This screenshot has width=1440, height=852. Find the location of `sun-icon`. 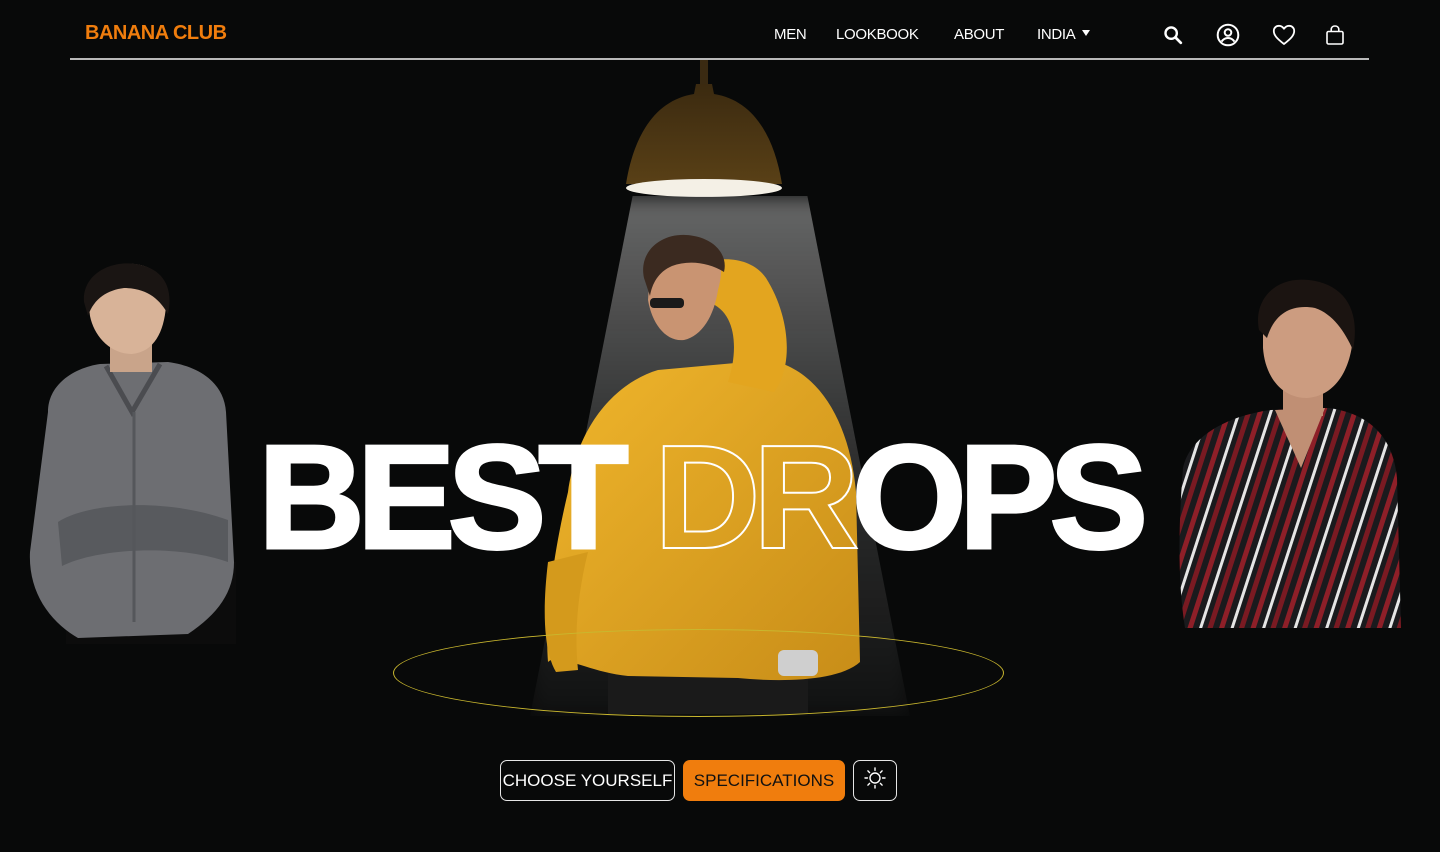

sun-icon is located at coordinates (875, 780).